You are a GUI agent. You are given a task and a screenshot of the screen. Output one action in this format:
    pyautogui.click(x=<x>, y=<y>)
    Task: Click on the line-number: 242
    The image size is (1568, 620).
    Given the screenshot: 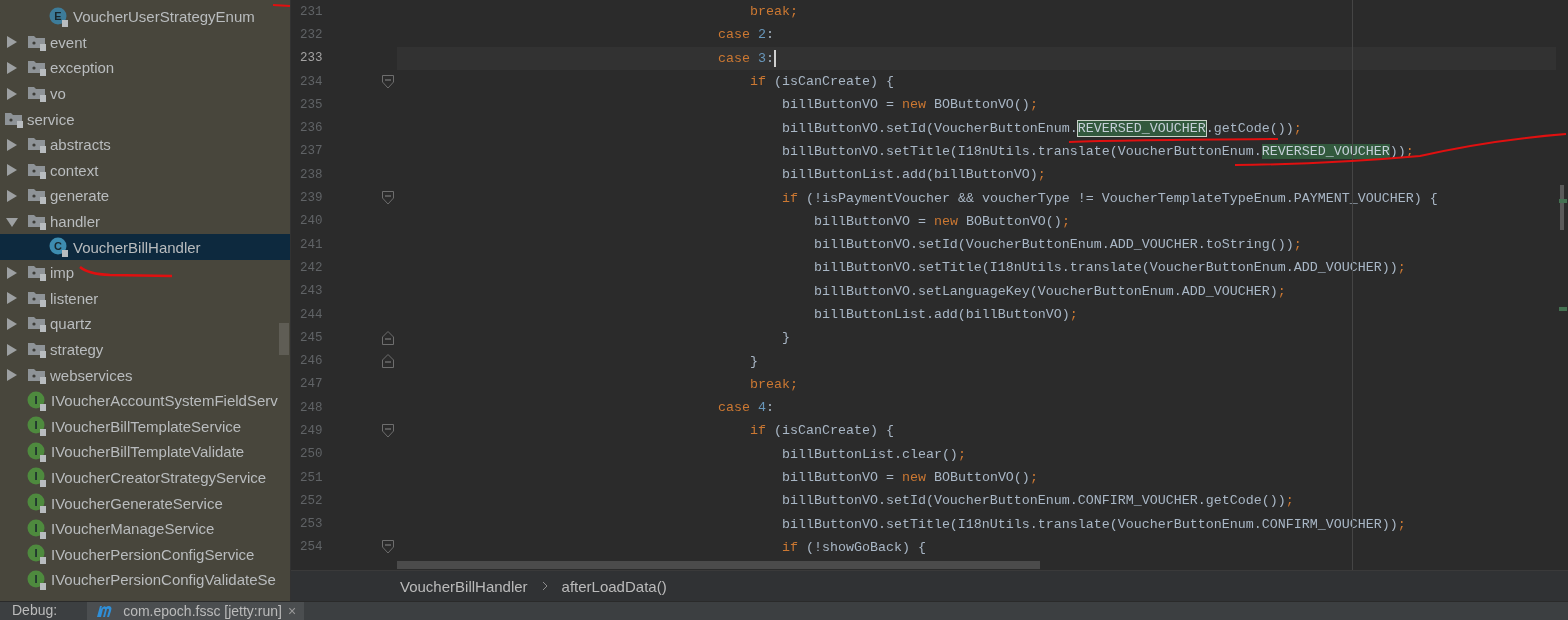 What is the action you would take?
    pyautogui.click(x=311, y=267)
    